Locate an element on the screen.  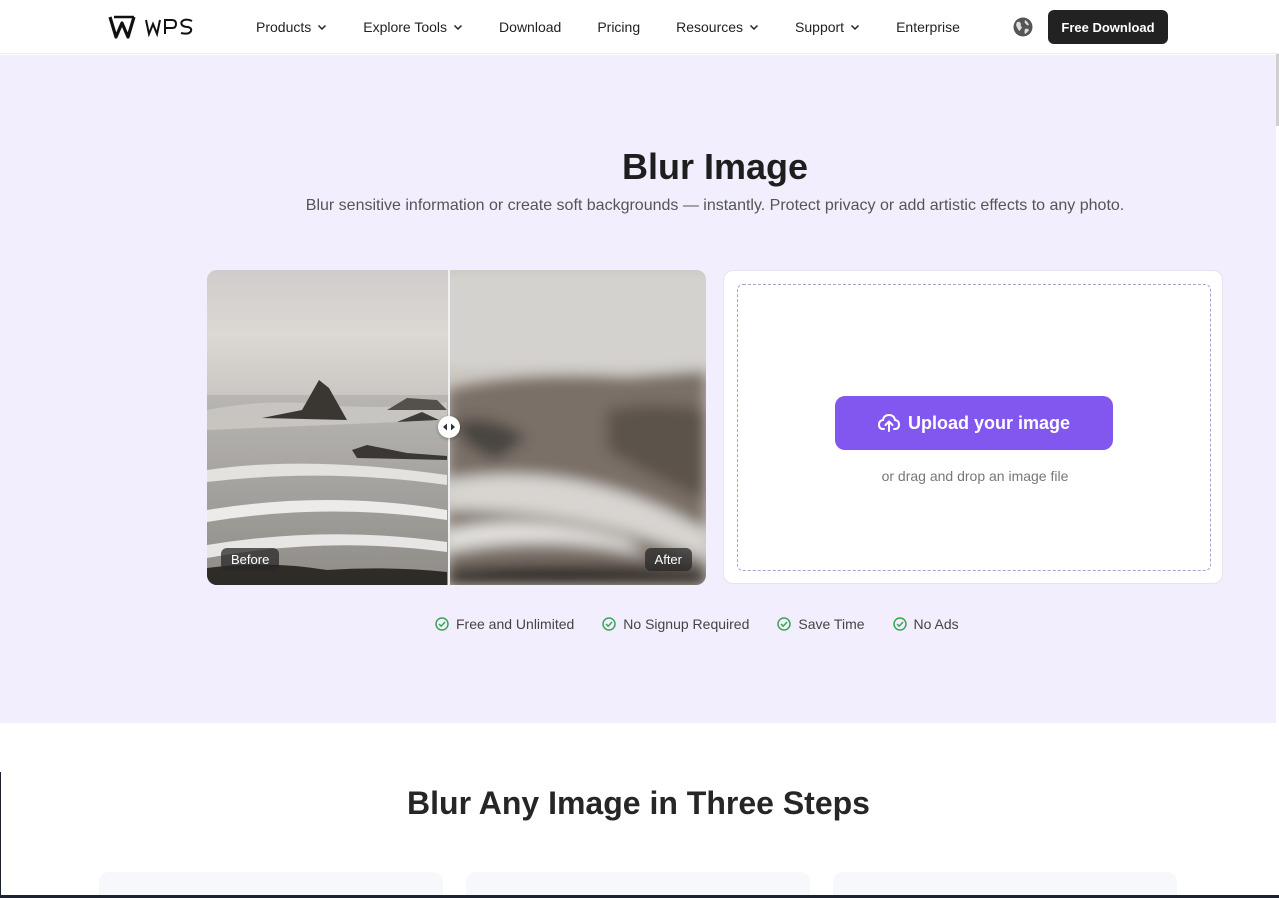
nav-enterprise-label: Enterprise is located at coordinates (928, 27).